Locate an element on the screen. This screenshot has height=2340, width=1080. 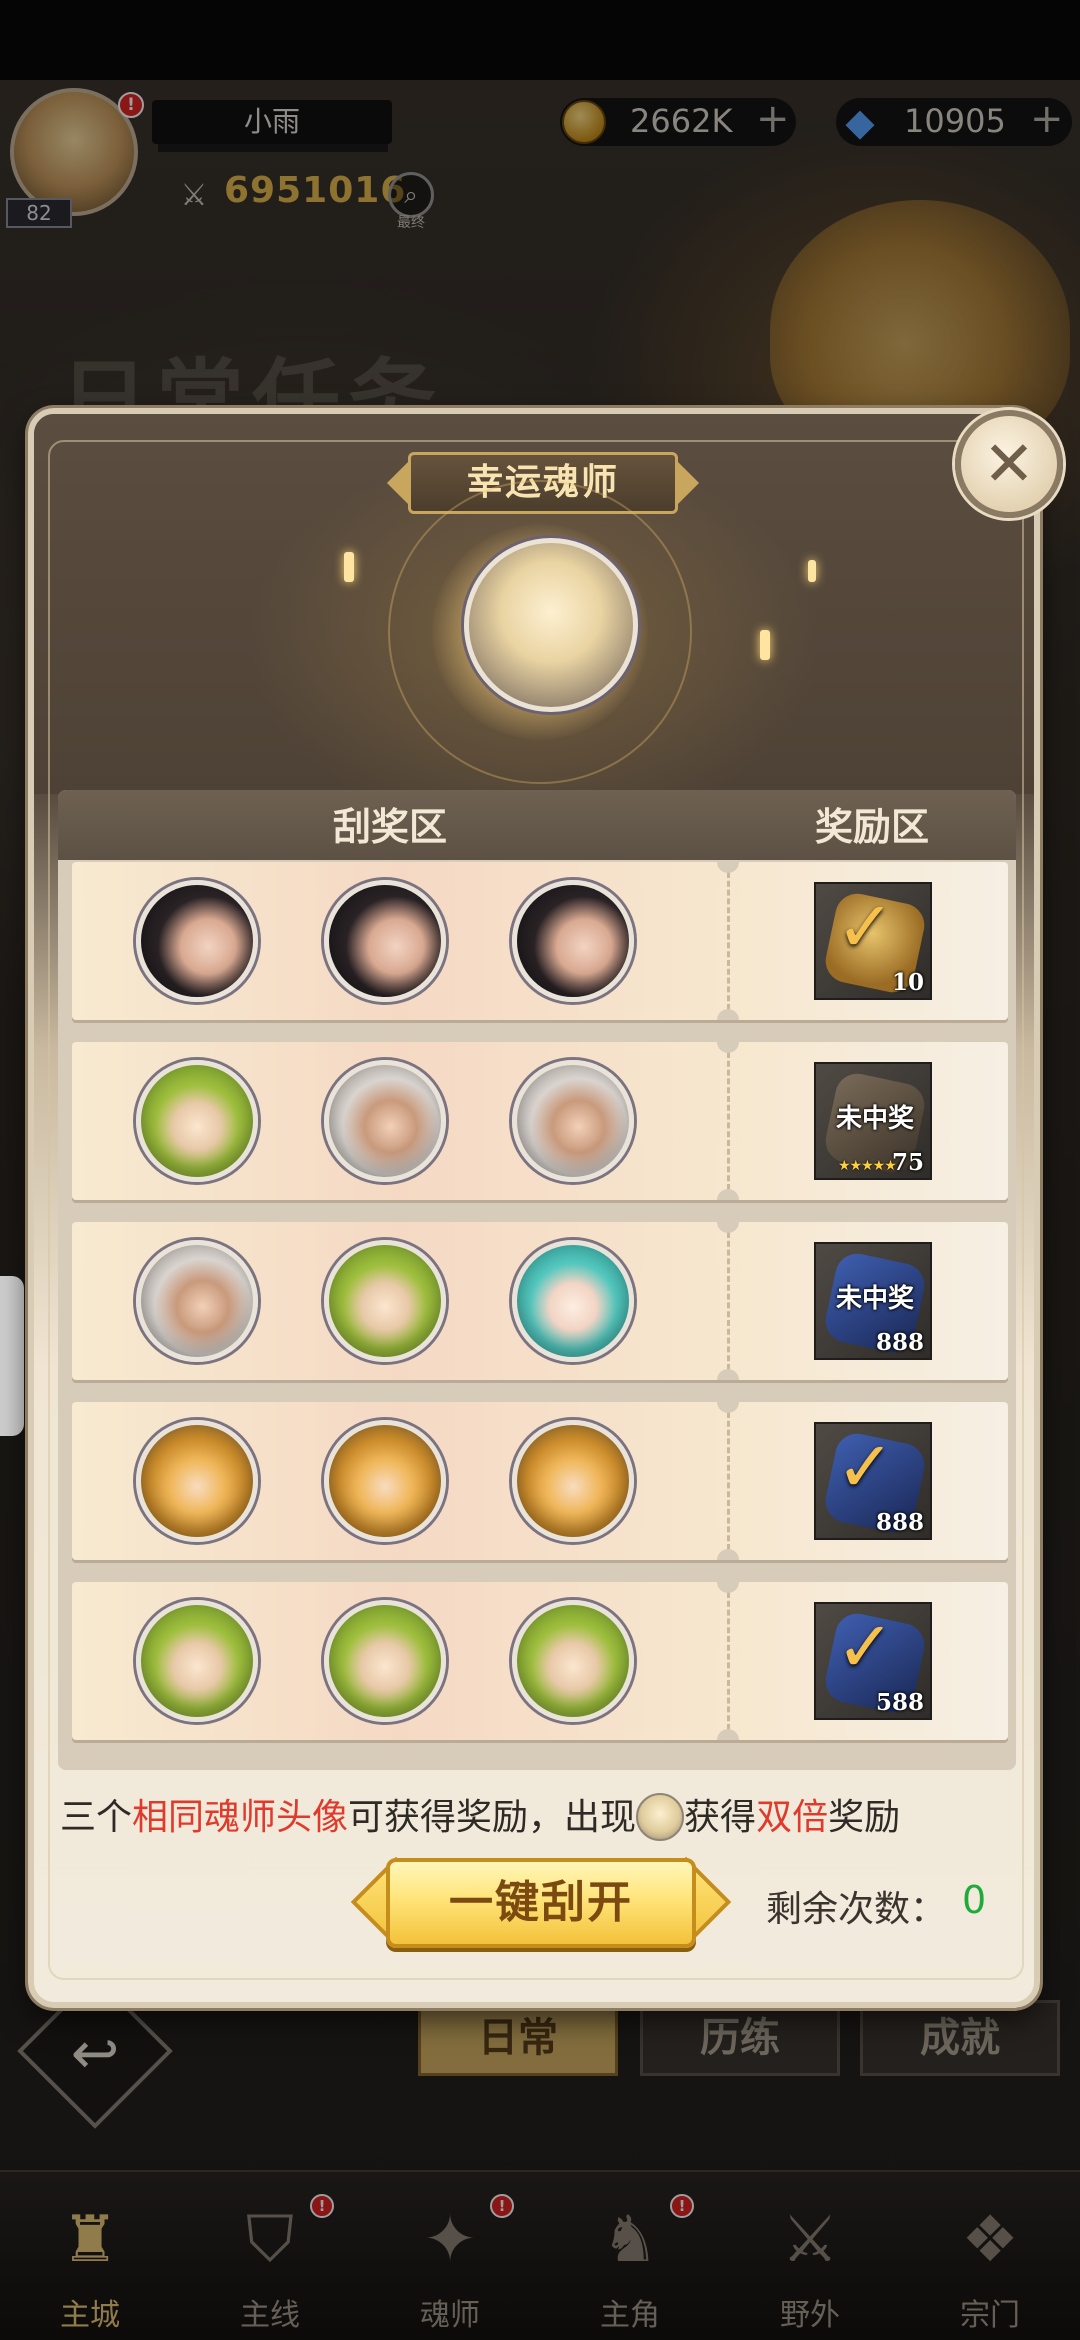
reward-slot: ✓ 588 is located at coordinates (873, 1661).